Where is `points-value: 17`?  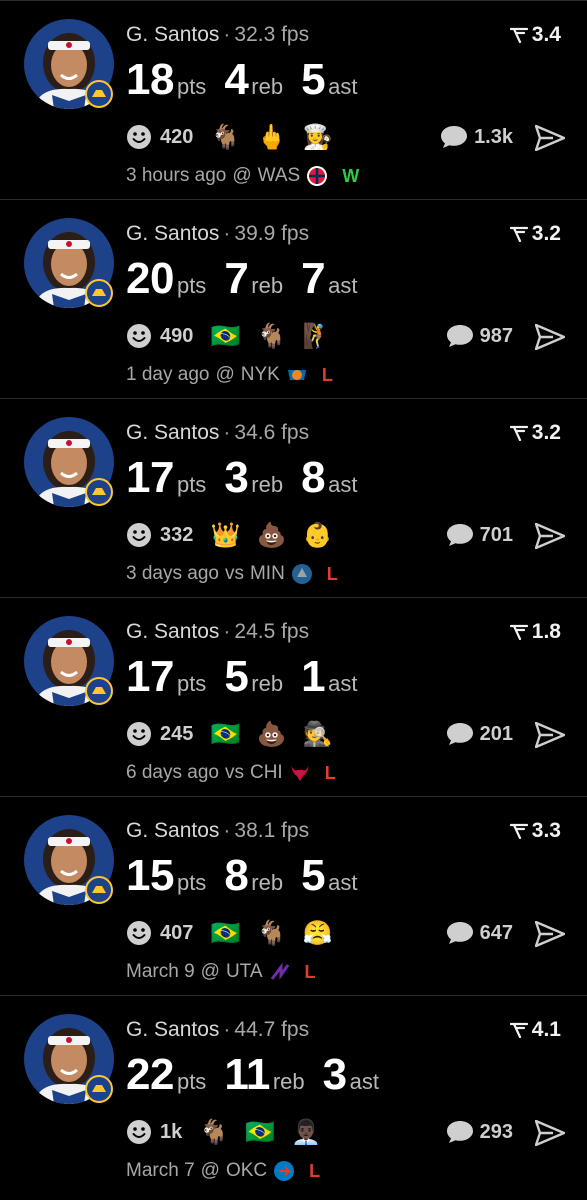
points-value: 17 is located at coordinates (150, 676).